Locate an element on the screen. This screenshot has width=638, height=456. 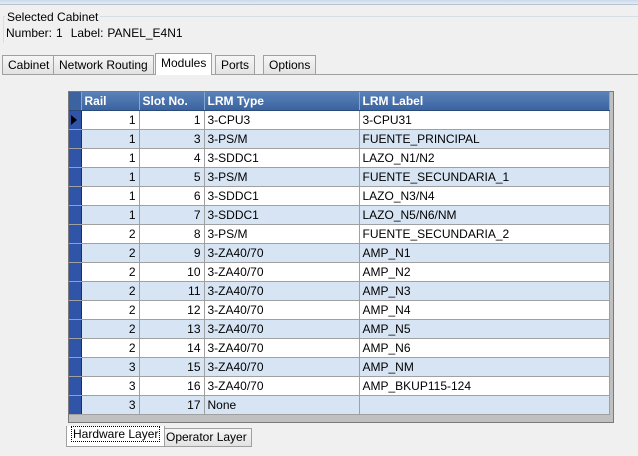
cell-lrm-label: AMP_N5 is located at coordinates (484, 329).